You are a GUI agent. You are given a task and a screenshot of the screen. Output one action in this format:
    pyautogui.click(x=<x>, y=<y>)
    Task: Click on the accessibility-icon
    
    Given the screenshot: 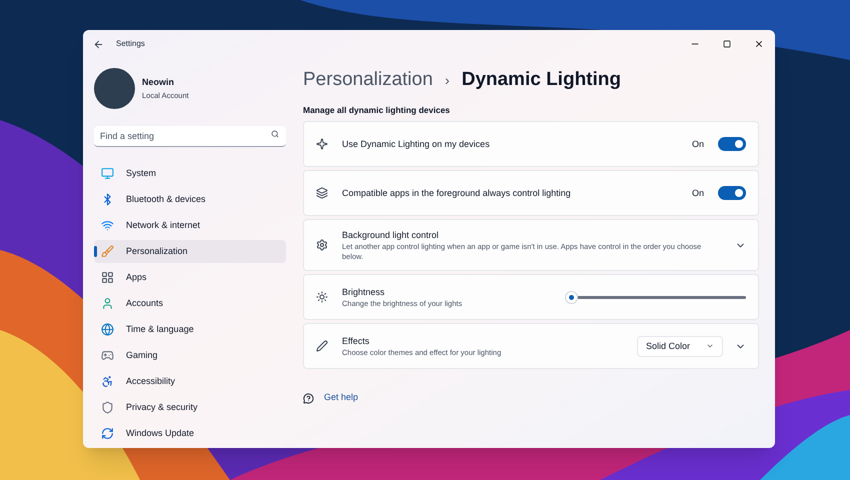 What is the action you would take?
    pyautogui.click(x=107, y=381)
    